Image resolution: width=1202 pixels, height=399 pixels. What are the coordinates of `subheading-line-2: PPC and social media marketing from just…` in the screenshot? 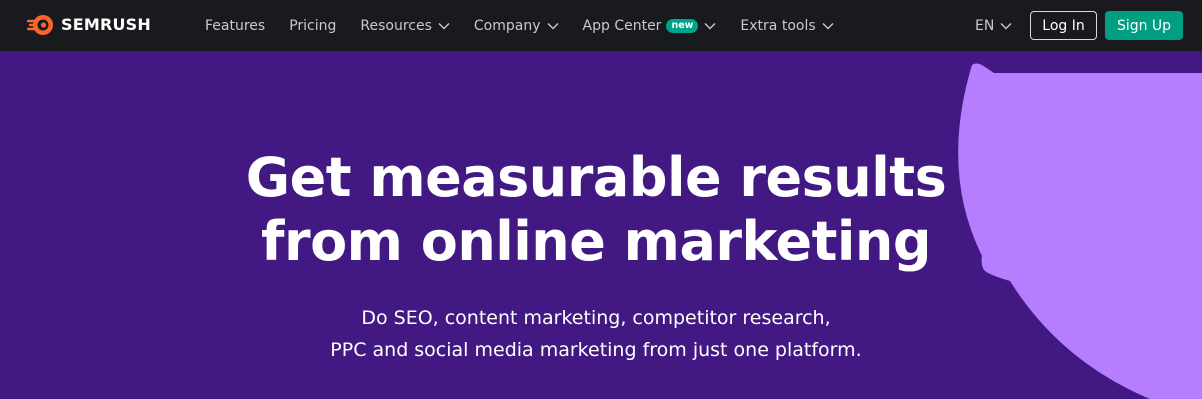 It's located at (596, 350).